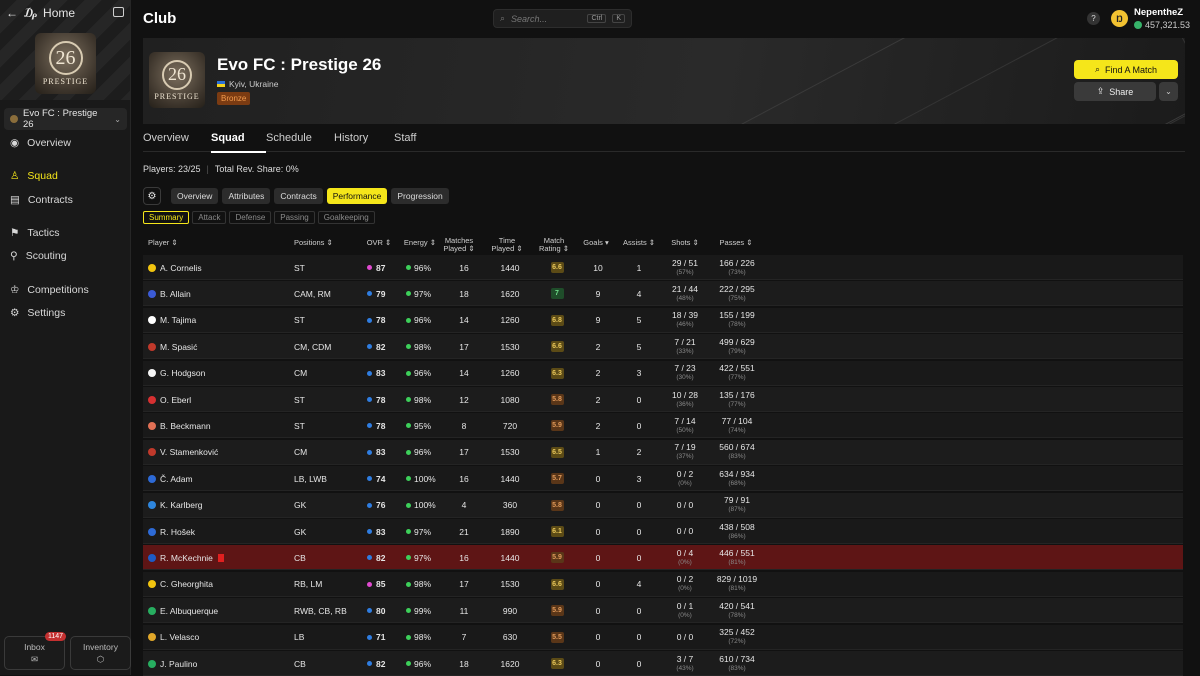 This screenshot has width=1200, height=676. Describe the element at coordinates (34, 646) in the screenshot. I see `inbox-label: Inbox` at that location.